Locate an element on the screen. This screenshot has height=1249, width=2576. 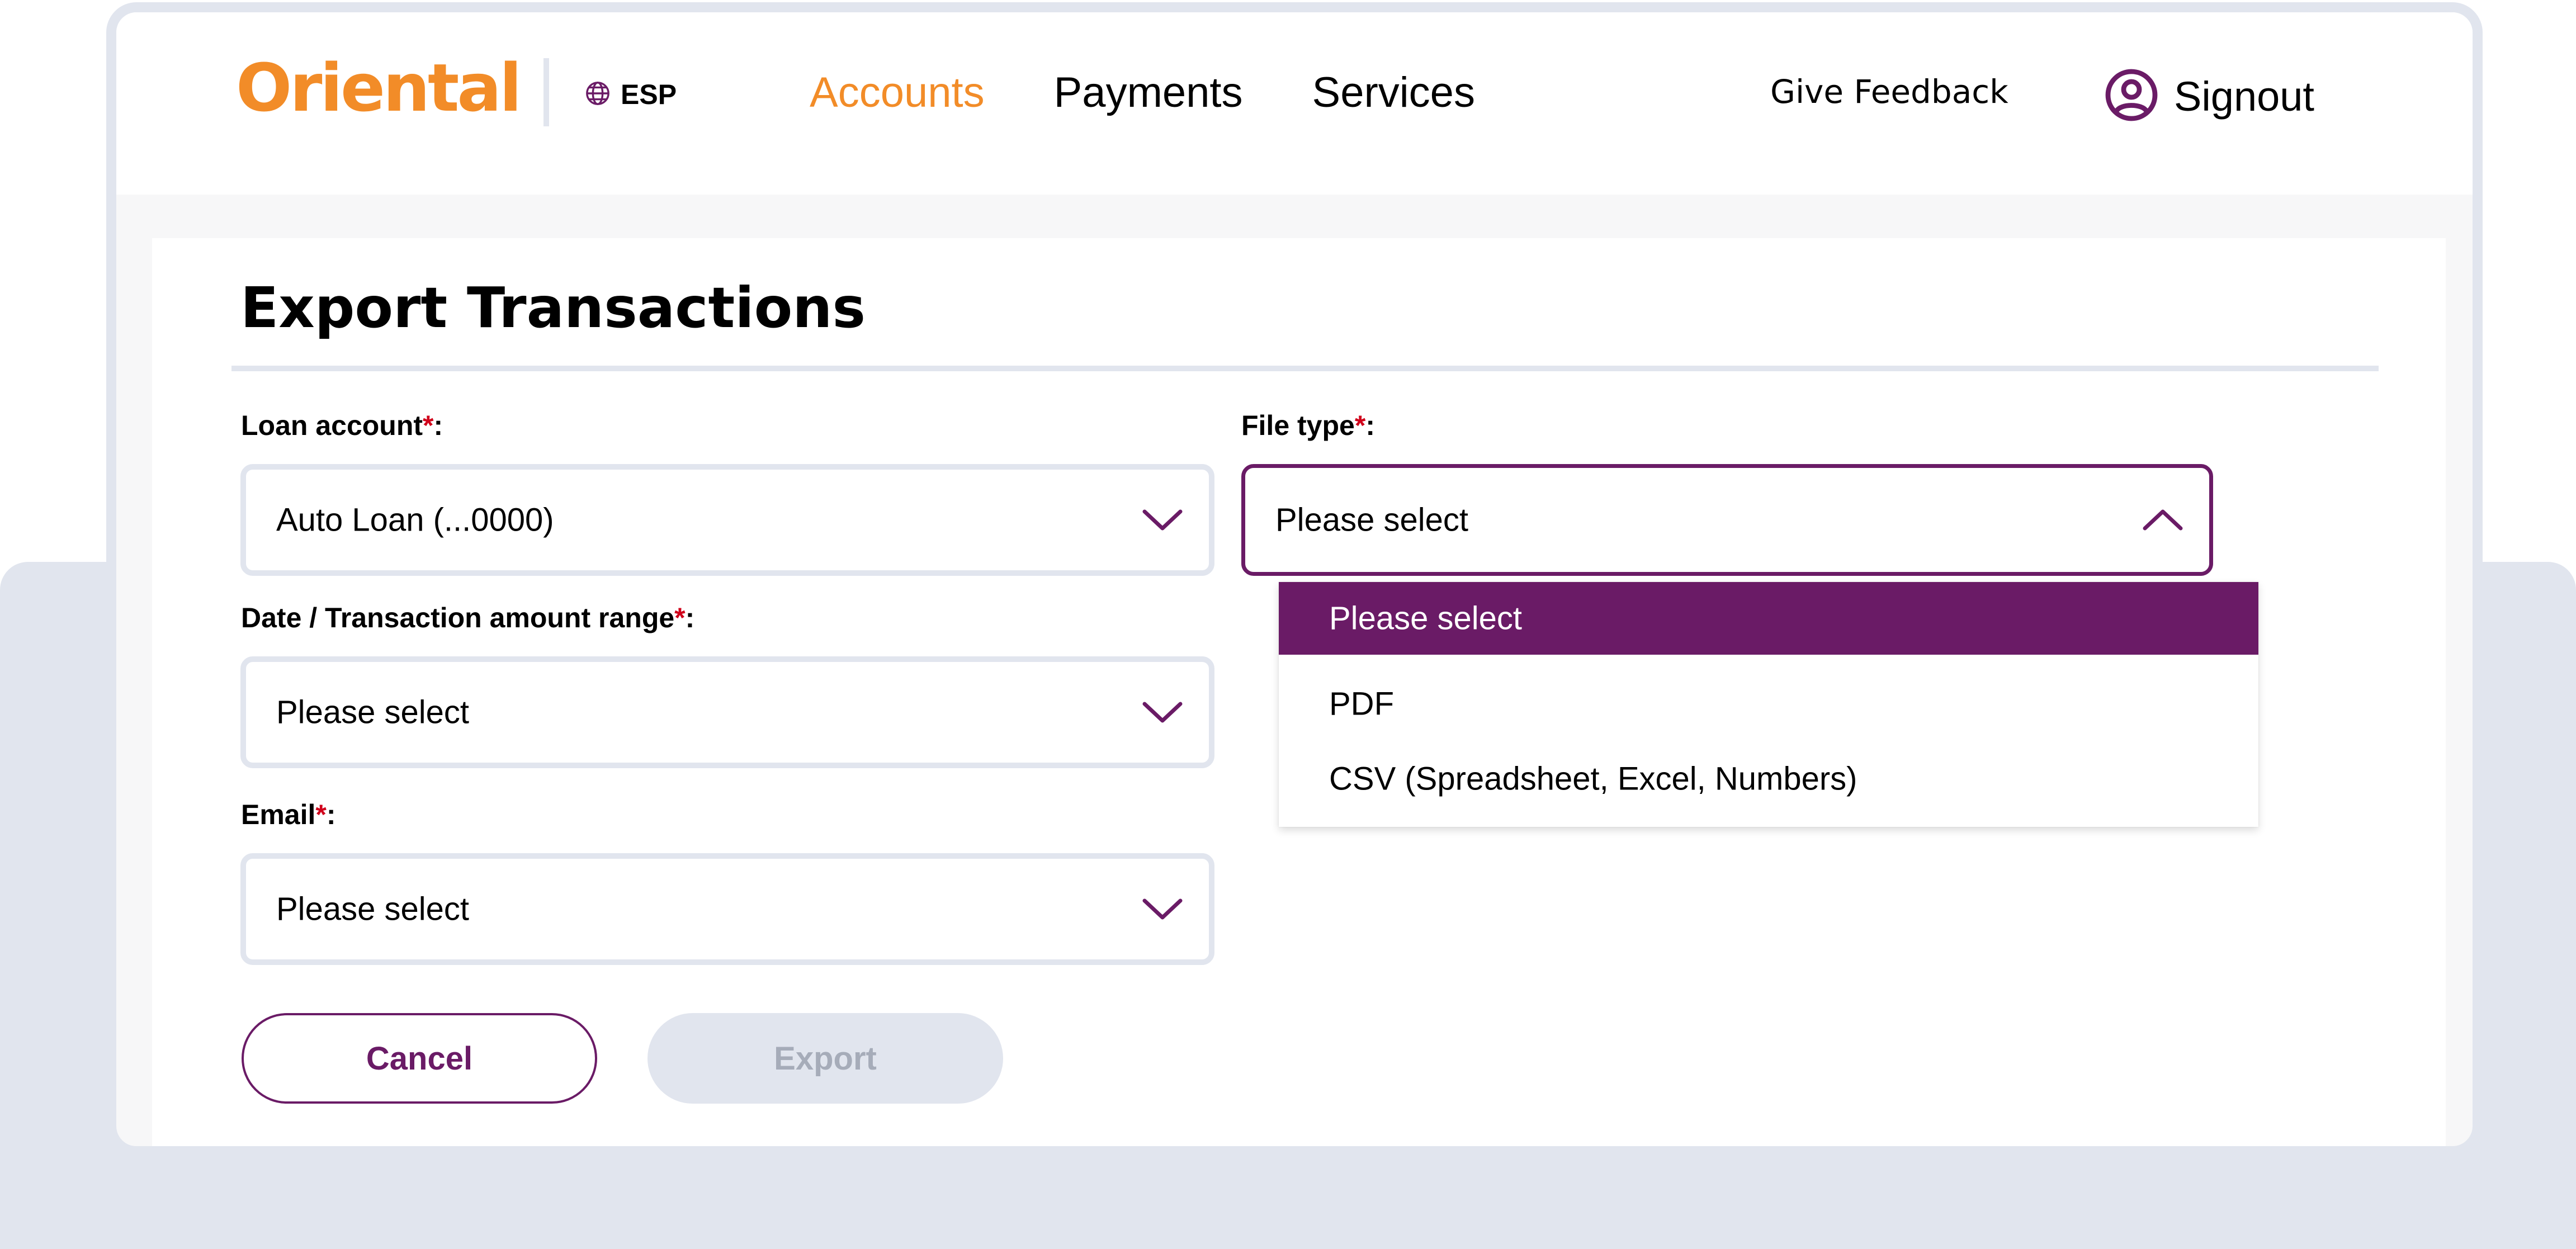
loan-account-label: Loan account*: is located at coordinates (342, 425).